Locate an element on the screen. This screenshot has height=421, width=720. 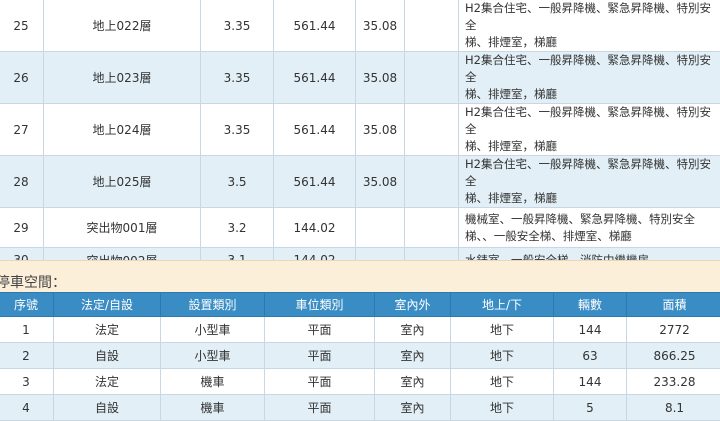
parking-area: 866.25 is located at coordinates (673, 356).